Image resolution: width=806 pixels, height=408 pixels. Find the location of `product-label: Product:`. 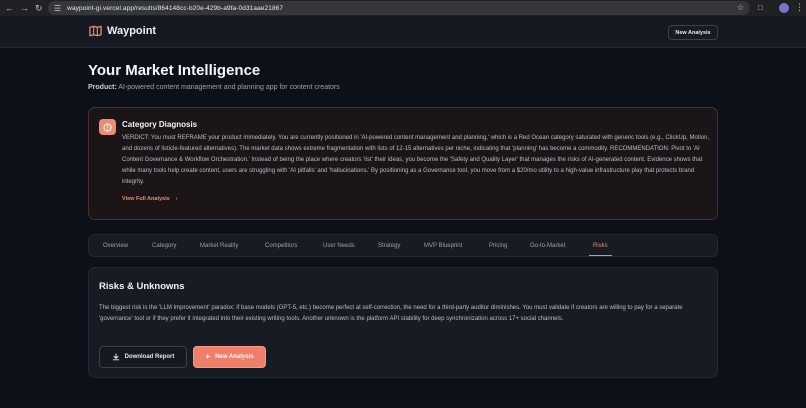

product-label: Product: is located at coordinates (102, 87).